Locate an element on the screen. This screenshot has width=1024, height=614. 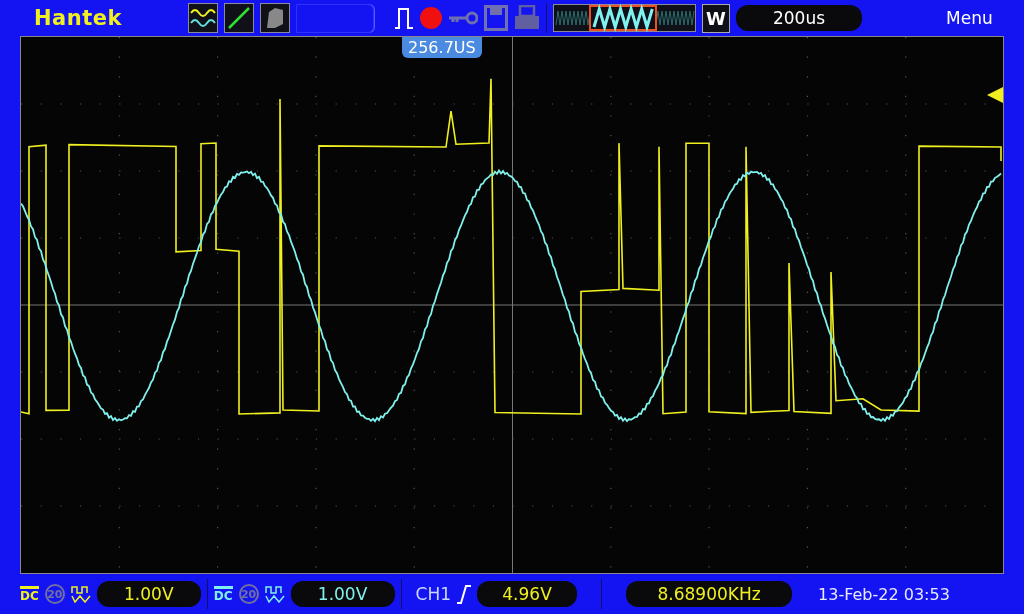
menu-button: Menu is located at coordinates (969, 18).